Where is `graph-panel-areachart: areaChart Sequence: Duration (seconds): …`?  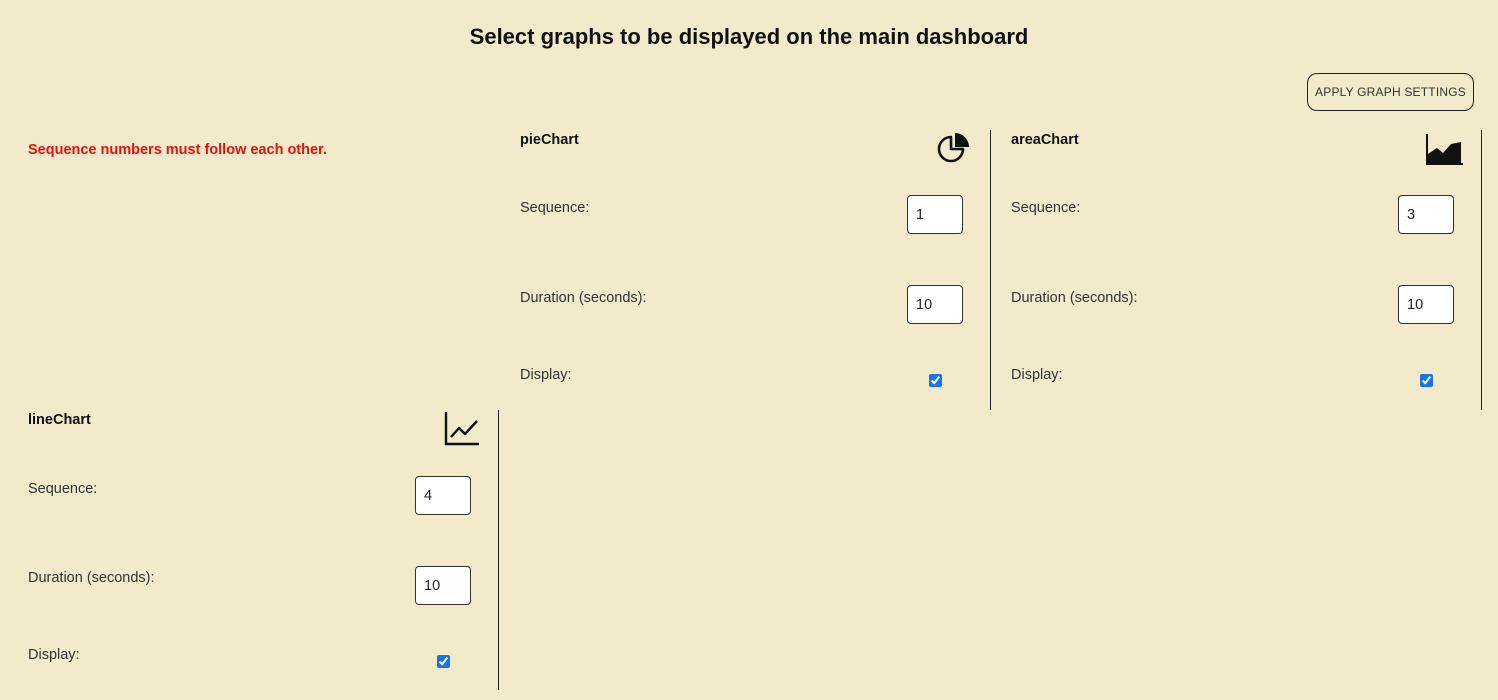
graph-panel-areachart: areaChart Sequence: Duration (seconds): … is located at coordinates (1246, 270).